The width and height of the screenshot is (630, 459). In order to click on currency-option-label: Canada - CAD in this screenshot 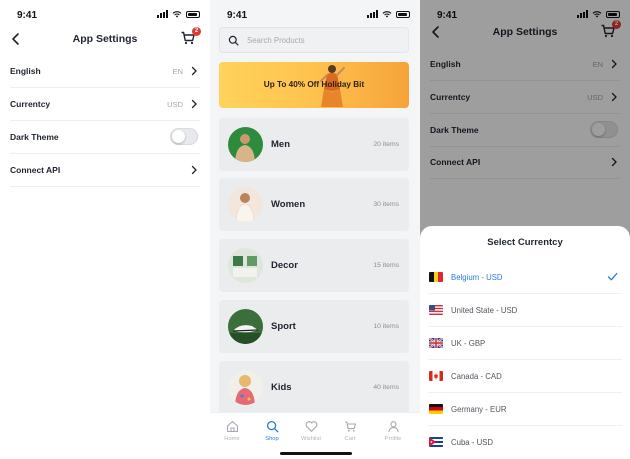, I will do `click(476, 376)`.